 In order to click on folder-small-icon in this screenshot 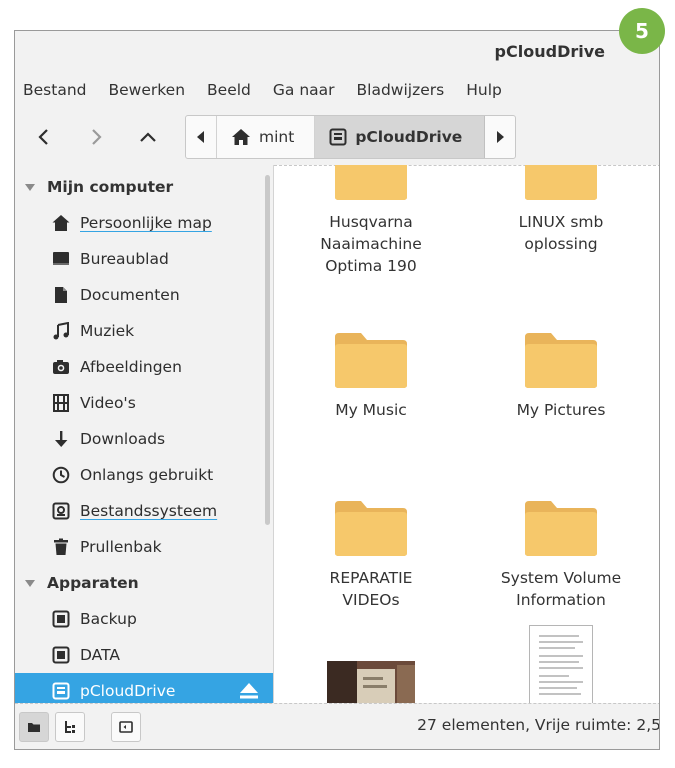, I will do `click(34, 727)`.